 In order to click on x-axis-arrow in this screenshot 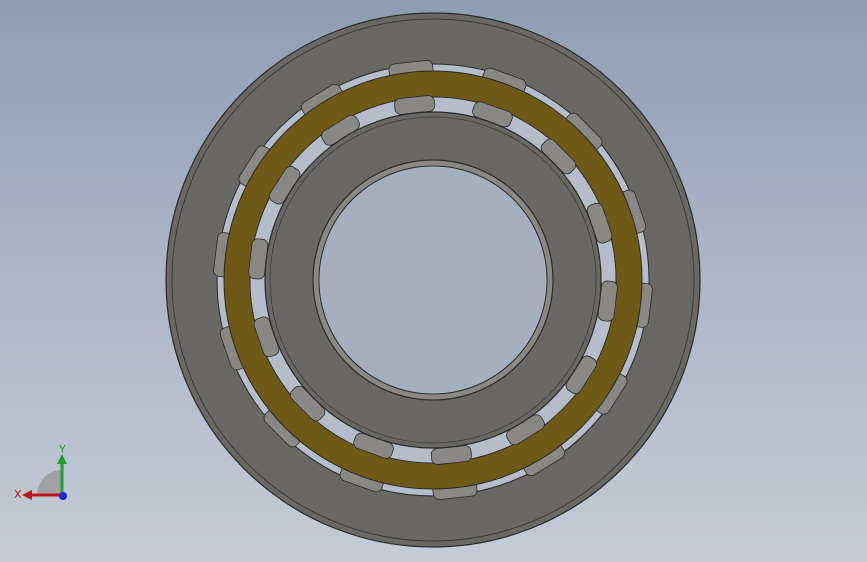, I will do `click(27, 495)`.